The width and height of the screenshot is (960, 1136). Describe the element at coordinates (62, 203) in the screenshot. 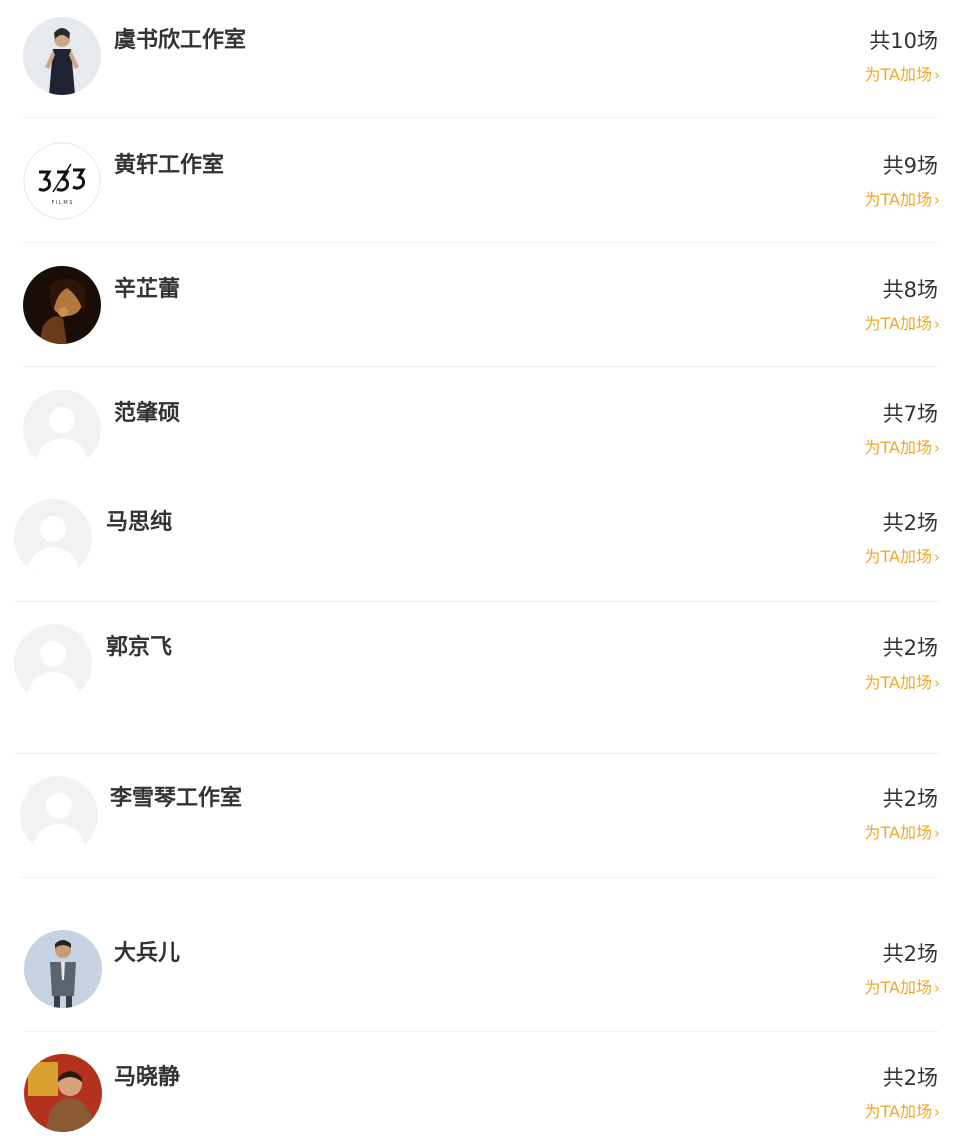

I see `svg-text: F I L M S` at that location.